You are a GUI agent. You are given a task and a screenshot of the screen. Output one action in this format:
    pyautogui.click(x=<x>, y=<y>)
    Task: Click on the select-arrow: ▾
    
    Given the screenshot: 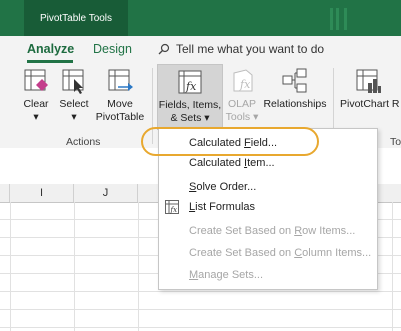 What is the action you would take?
    pyautogui.click(x=74, y=117)
    